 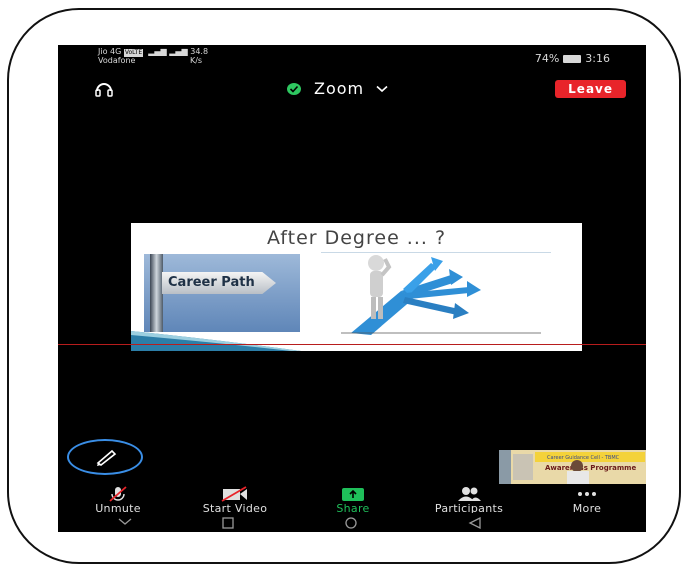 What do you see at coordinates (587, 500) in the screenshot?
I see `more-button: More` at bounding box center [587, 500].